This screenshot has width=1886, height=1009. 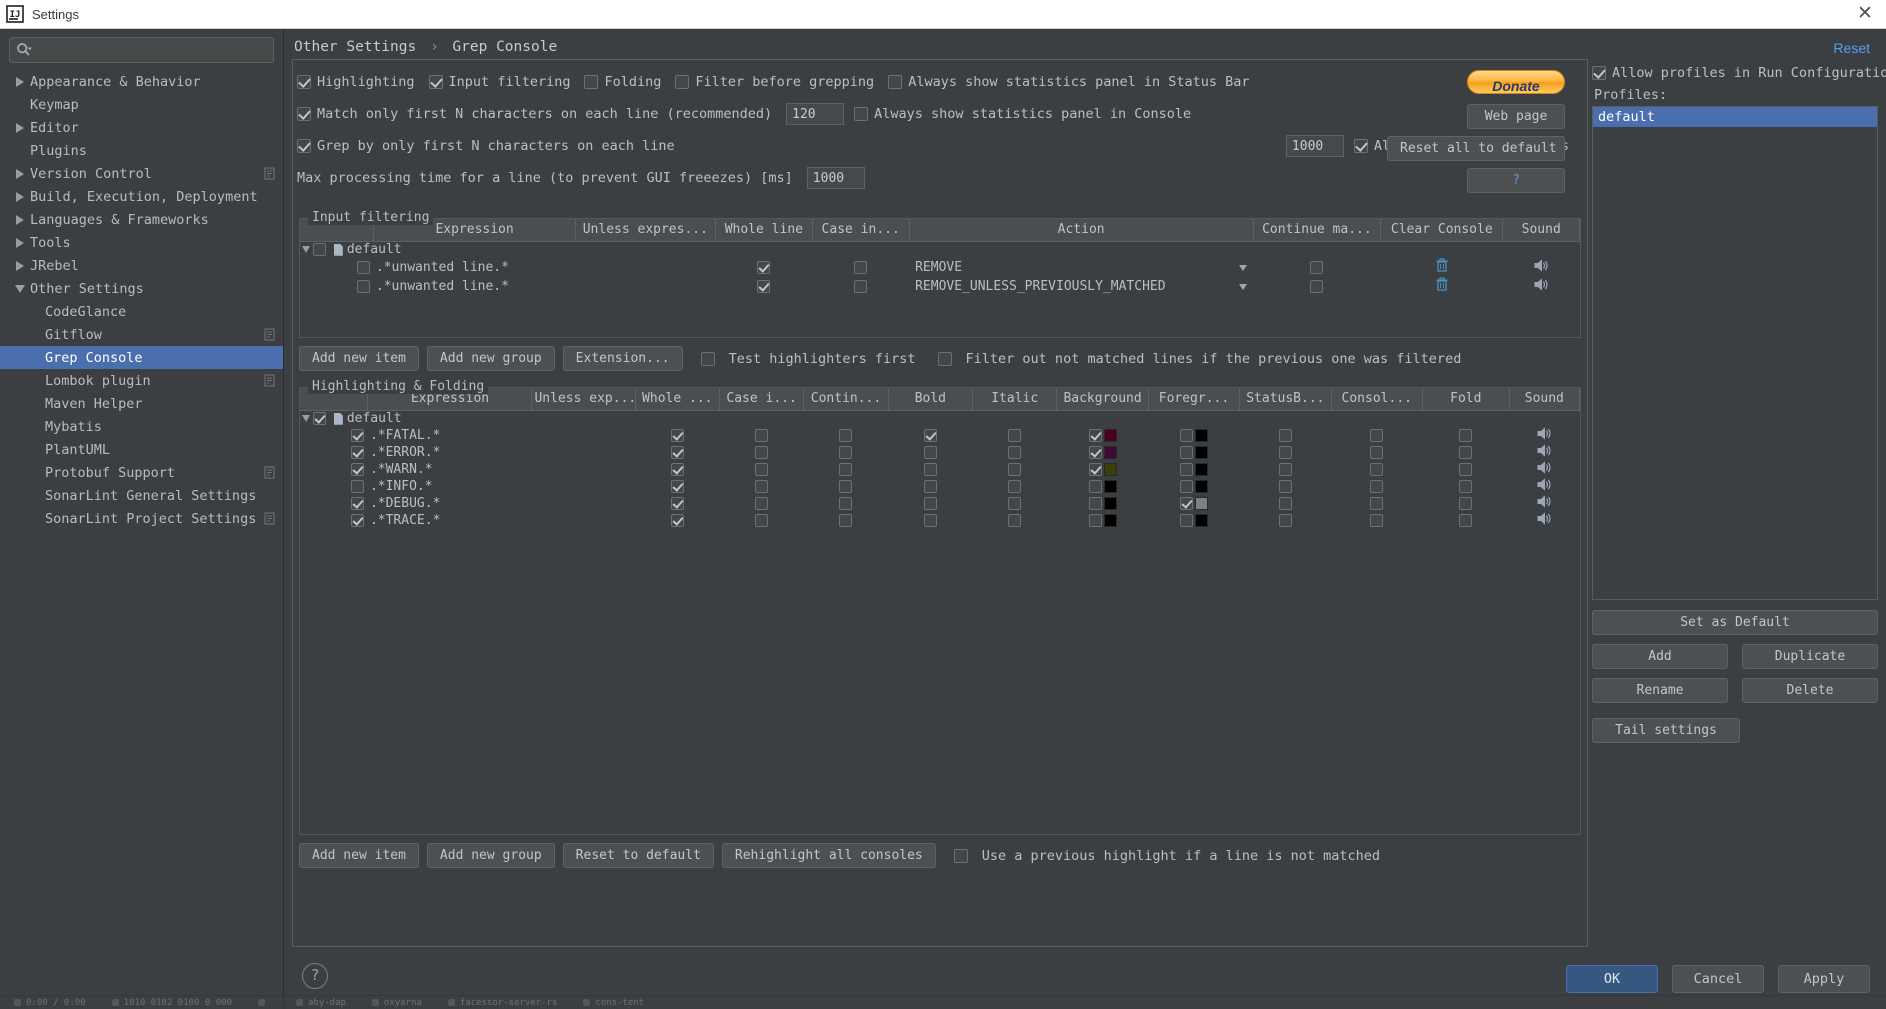 What do you see at coordinates (761, 469) in the screenshot?
I see `hl-case-cell` at bounding box center [761, 469].